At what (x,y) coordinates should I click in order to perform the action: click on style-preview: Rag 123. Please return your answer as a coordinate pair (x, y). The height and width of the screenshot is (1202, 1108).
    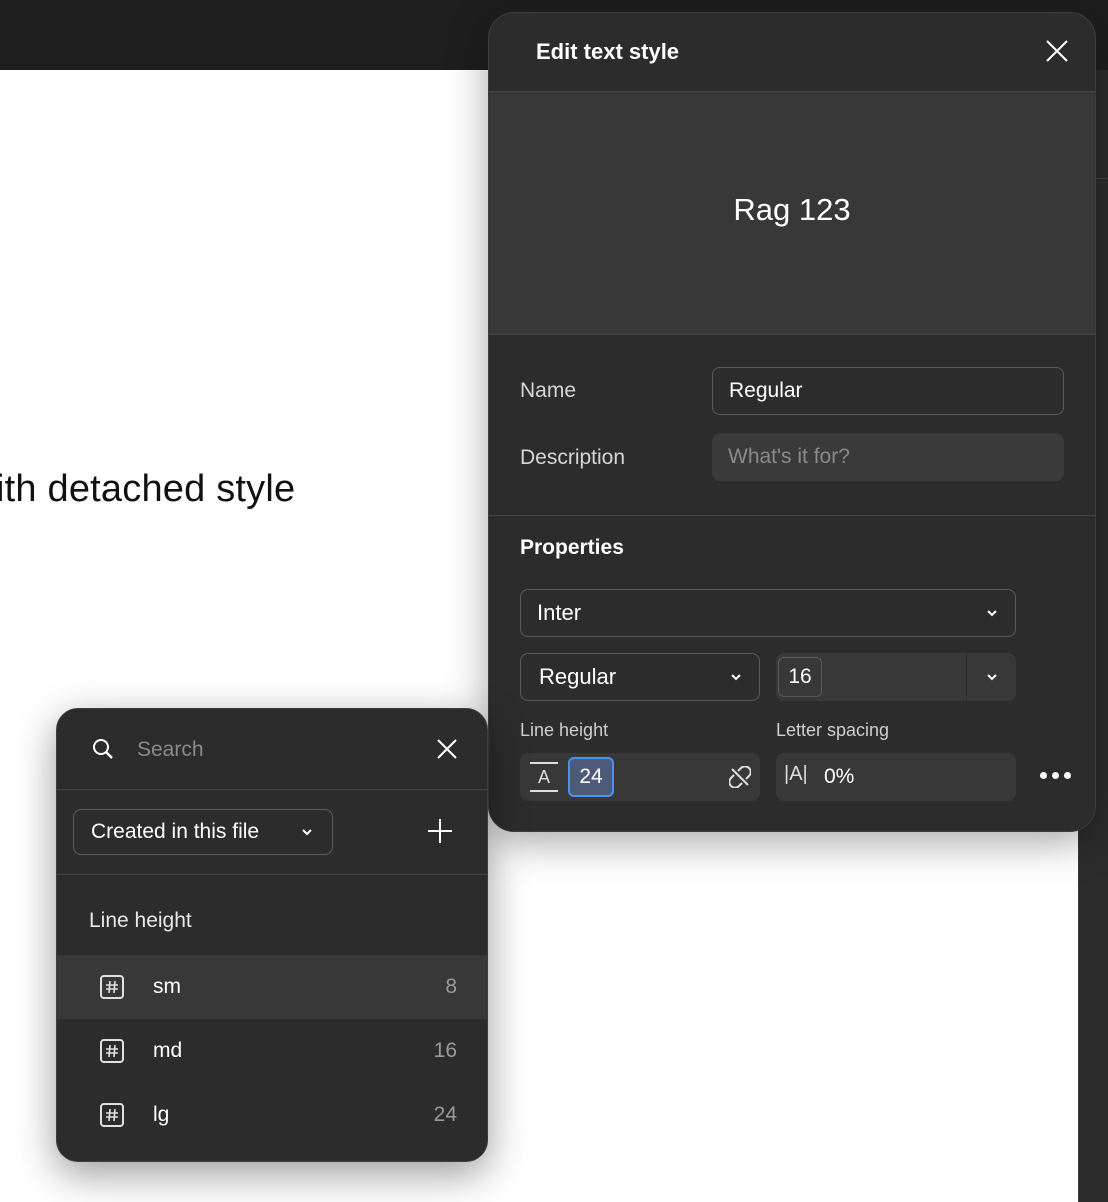
    Looking at the image, I should click on (792, 213).